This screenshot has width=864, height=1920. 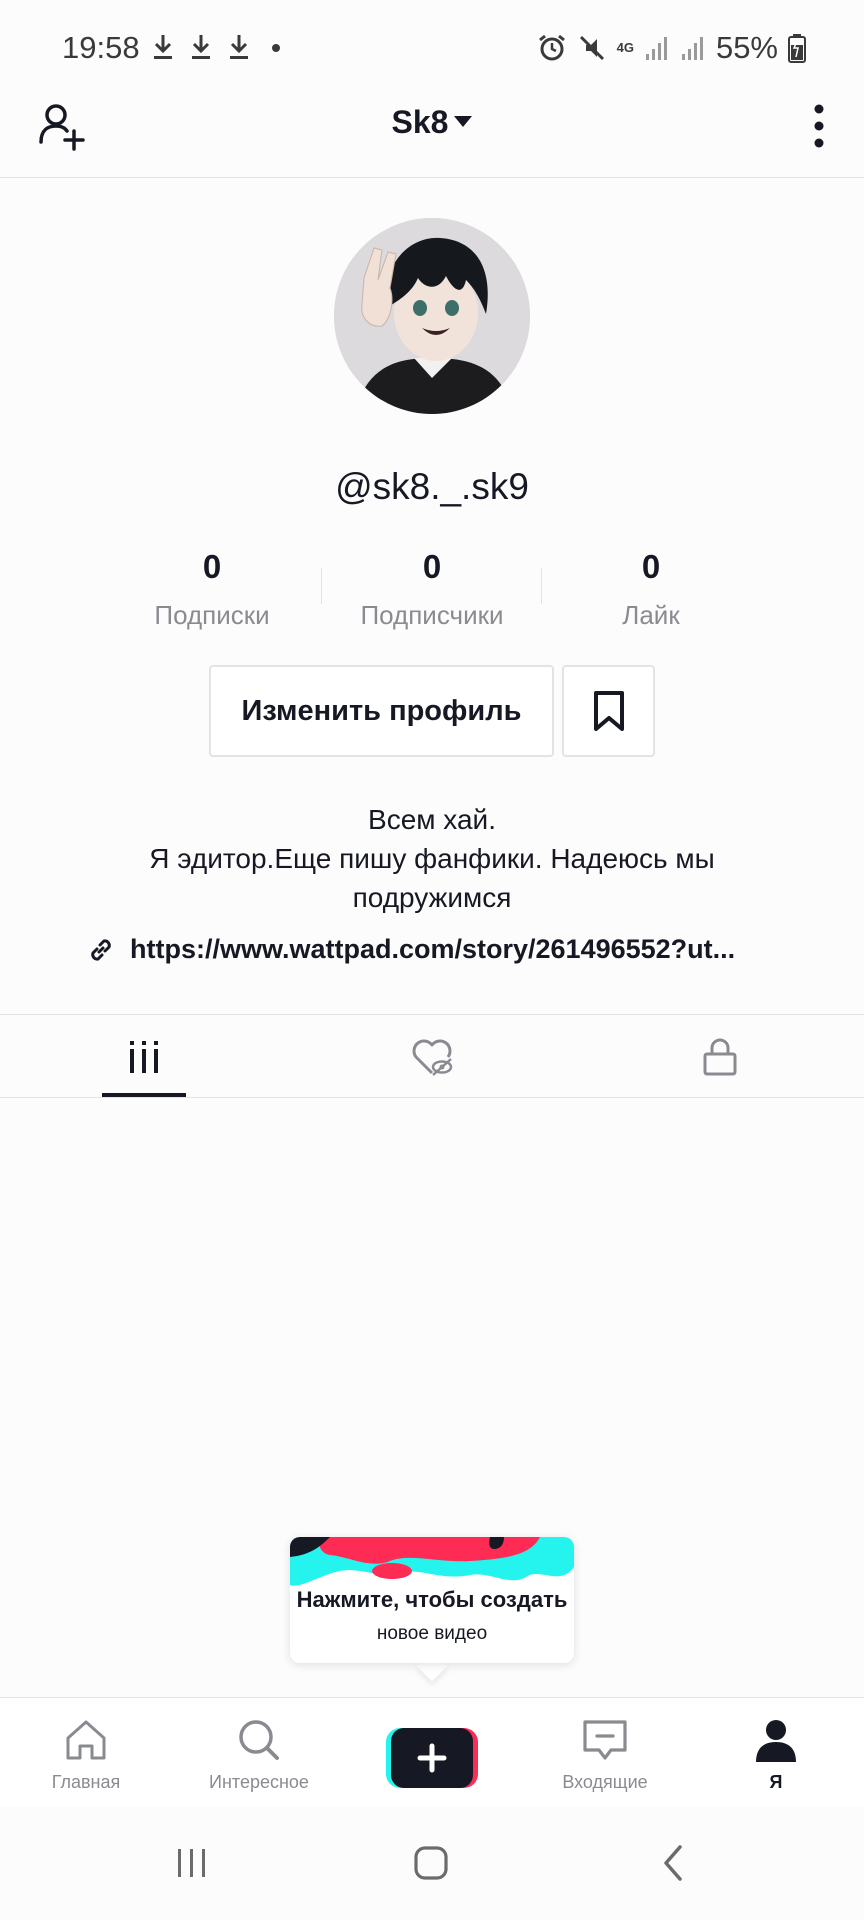 I want to click on hidden-heart-icon, so click(x=432, y=1057).